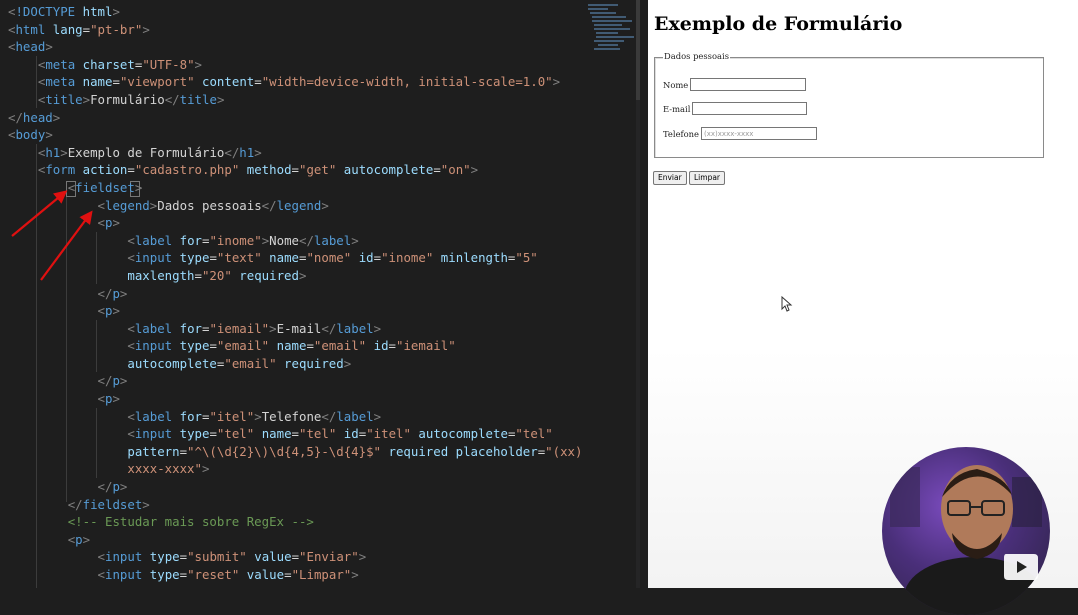 This screenshot has height=615, width=1078. What do you see at coordinates (676, 84) in the screenshot?
I see `nome-label: Nome` at bounding box center [676, 84].